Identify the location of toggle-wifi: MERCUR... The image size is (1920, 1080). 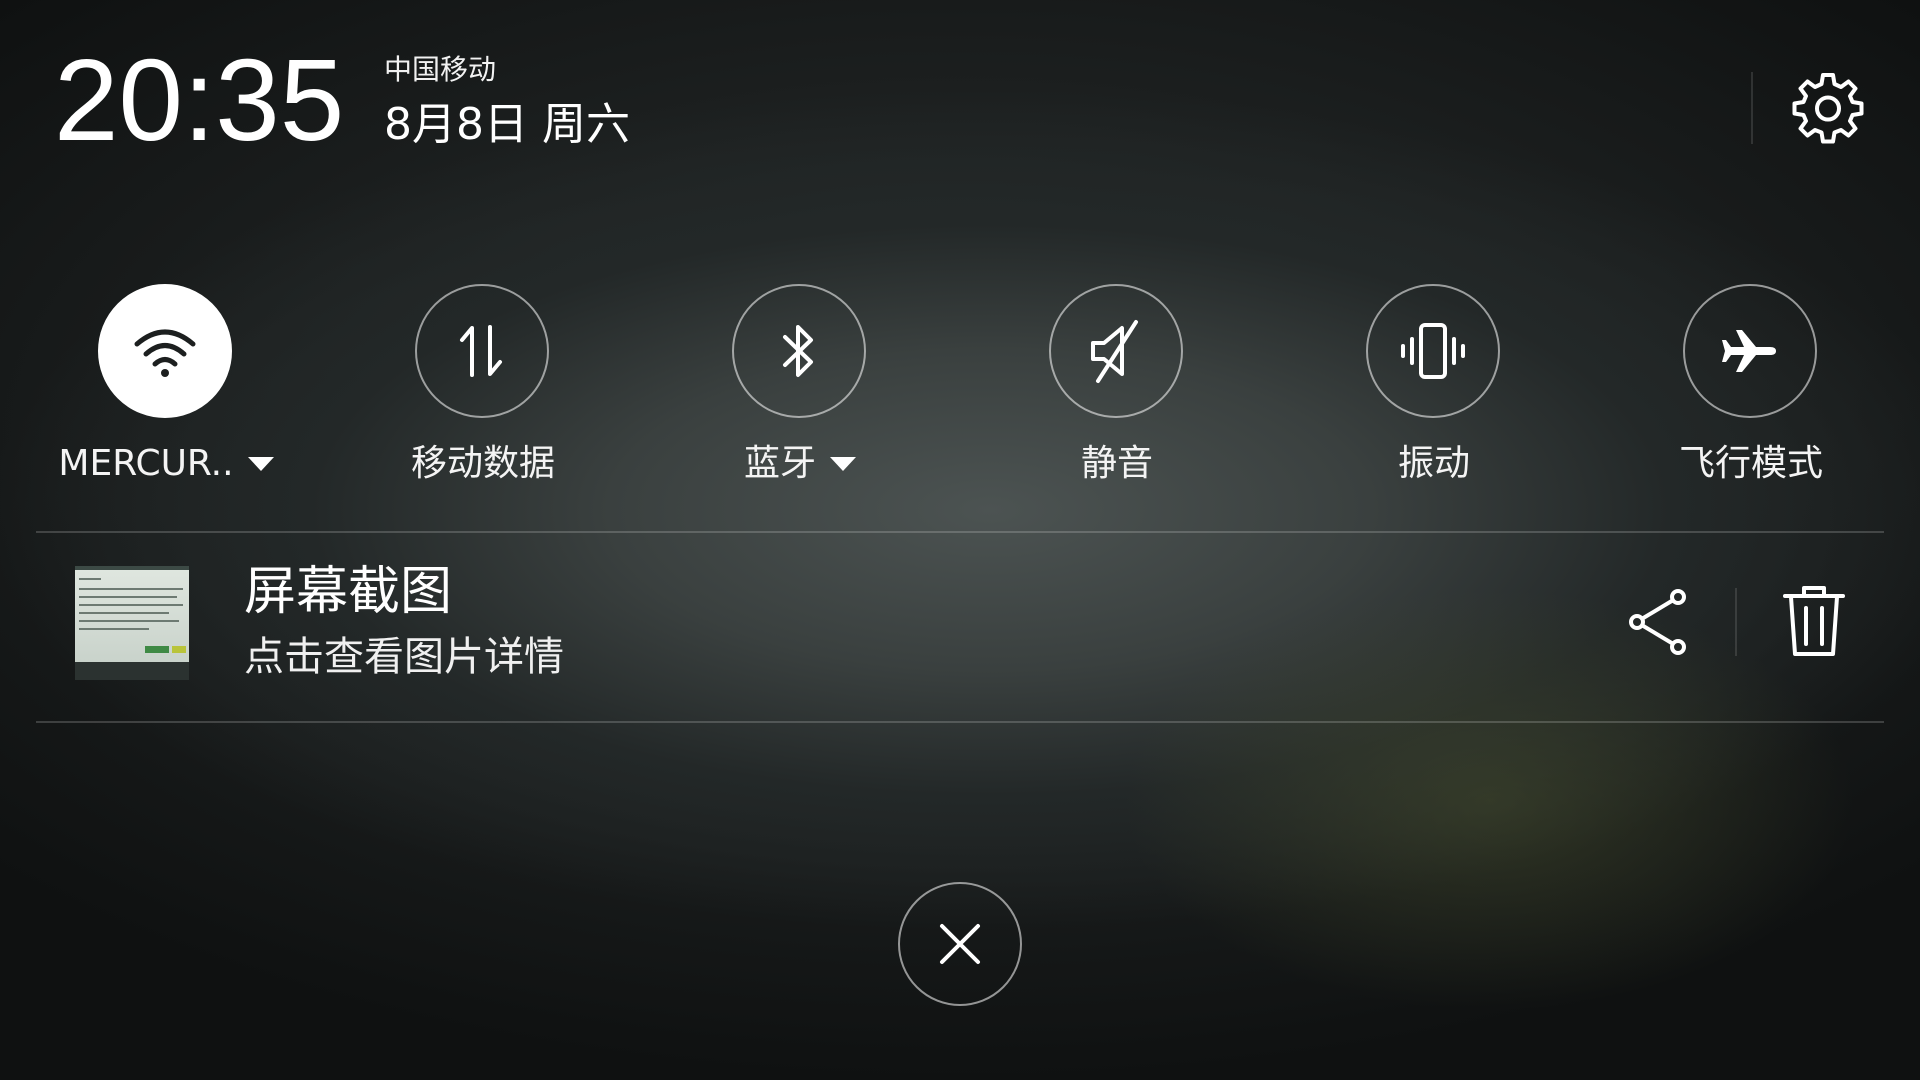
(166, 389).